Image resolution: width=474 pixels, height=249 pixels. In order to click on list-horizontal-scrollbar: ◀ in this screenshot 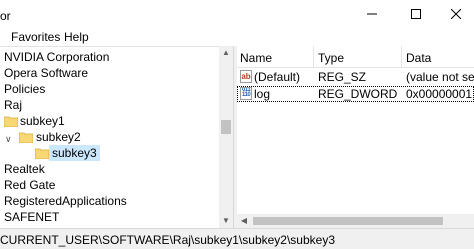, I will do `click(355, 221)`.